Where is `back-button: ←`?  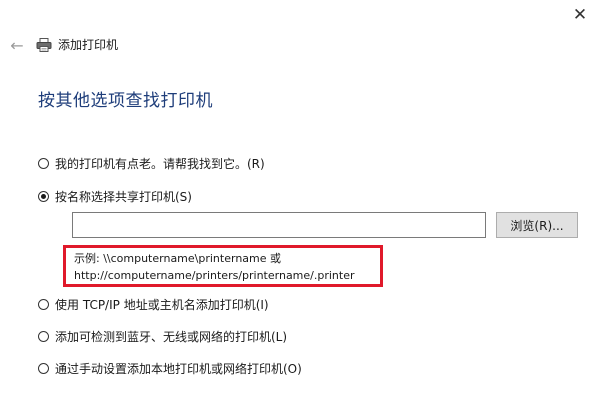 back-button: ← is located at coordinates (17, 45).